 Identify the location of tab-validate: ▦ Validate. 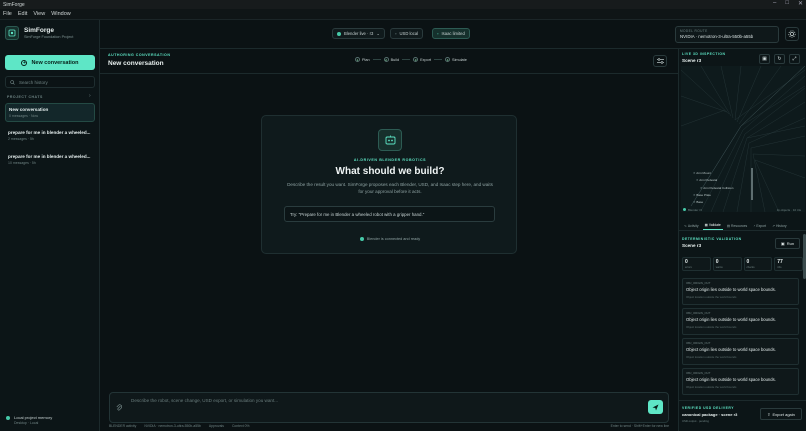
(712, 225).